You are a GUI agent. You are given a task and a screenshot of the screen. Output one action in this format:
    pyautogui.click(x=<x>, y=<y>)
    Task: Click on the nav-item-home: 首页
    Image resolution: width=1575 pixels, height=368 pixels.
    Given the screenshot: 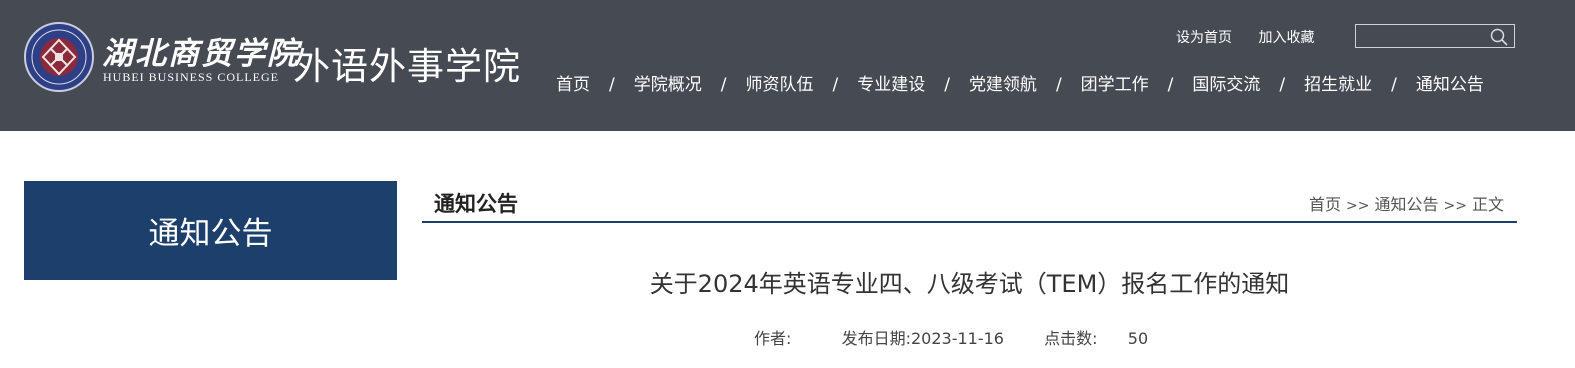 What is the action you would take?
    pyautogui.click(x=573, y=85)
    